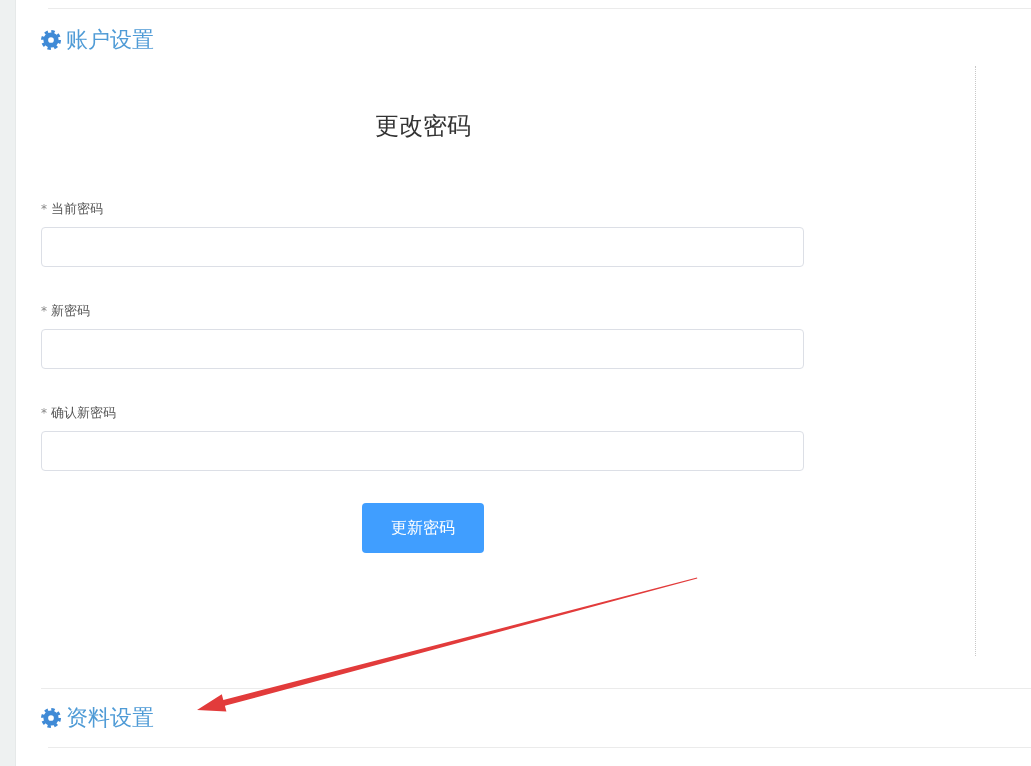 This screenshot has width=1031, height=766. What do you see at coordinates (110, 40) in the screenshot?
I see `section-title: 账户设置` at bounding box center [110, 40].